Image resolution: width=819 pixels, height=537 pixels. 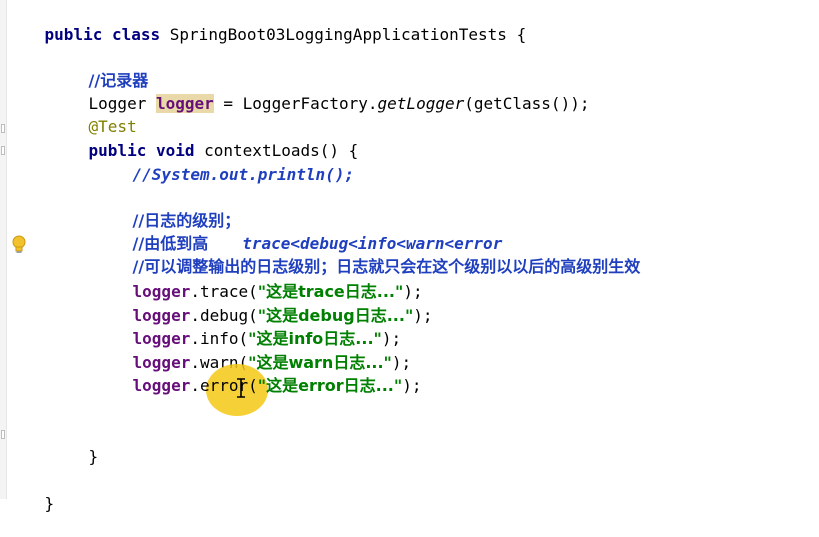 What do you see at coordinates (243, 174) in the screenshot?
I see `comment: //System.out.println();` at bounding box center [243, 174].